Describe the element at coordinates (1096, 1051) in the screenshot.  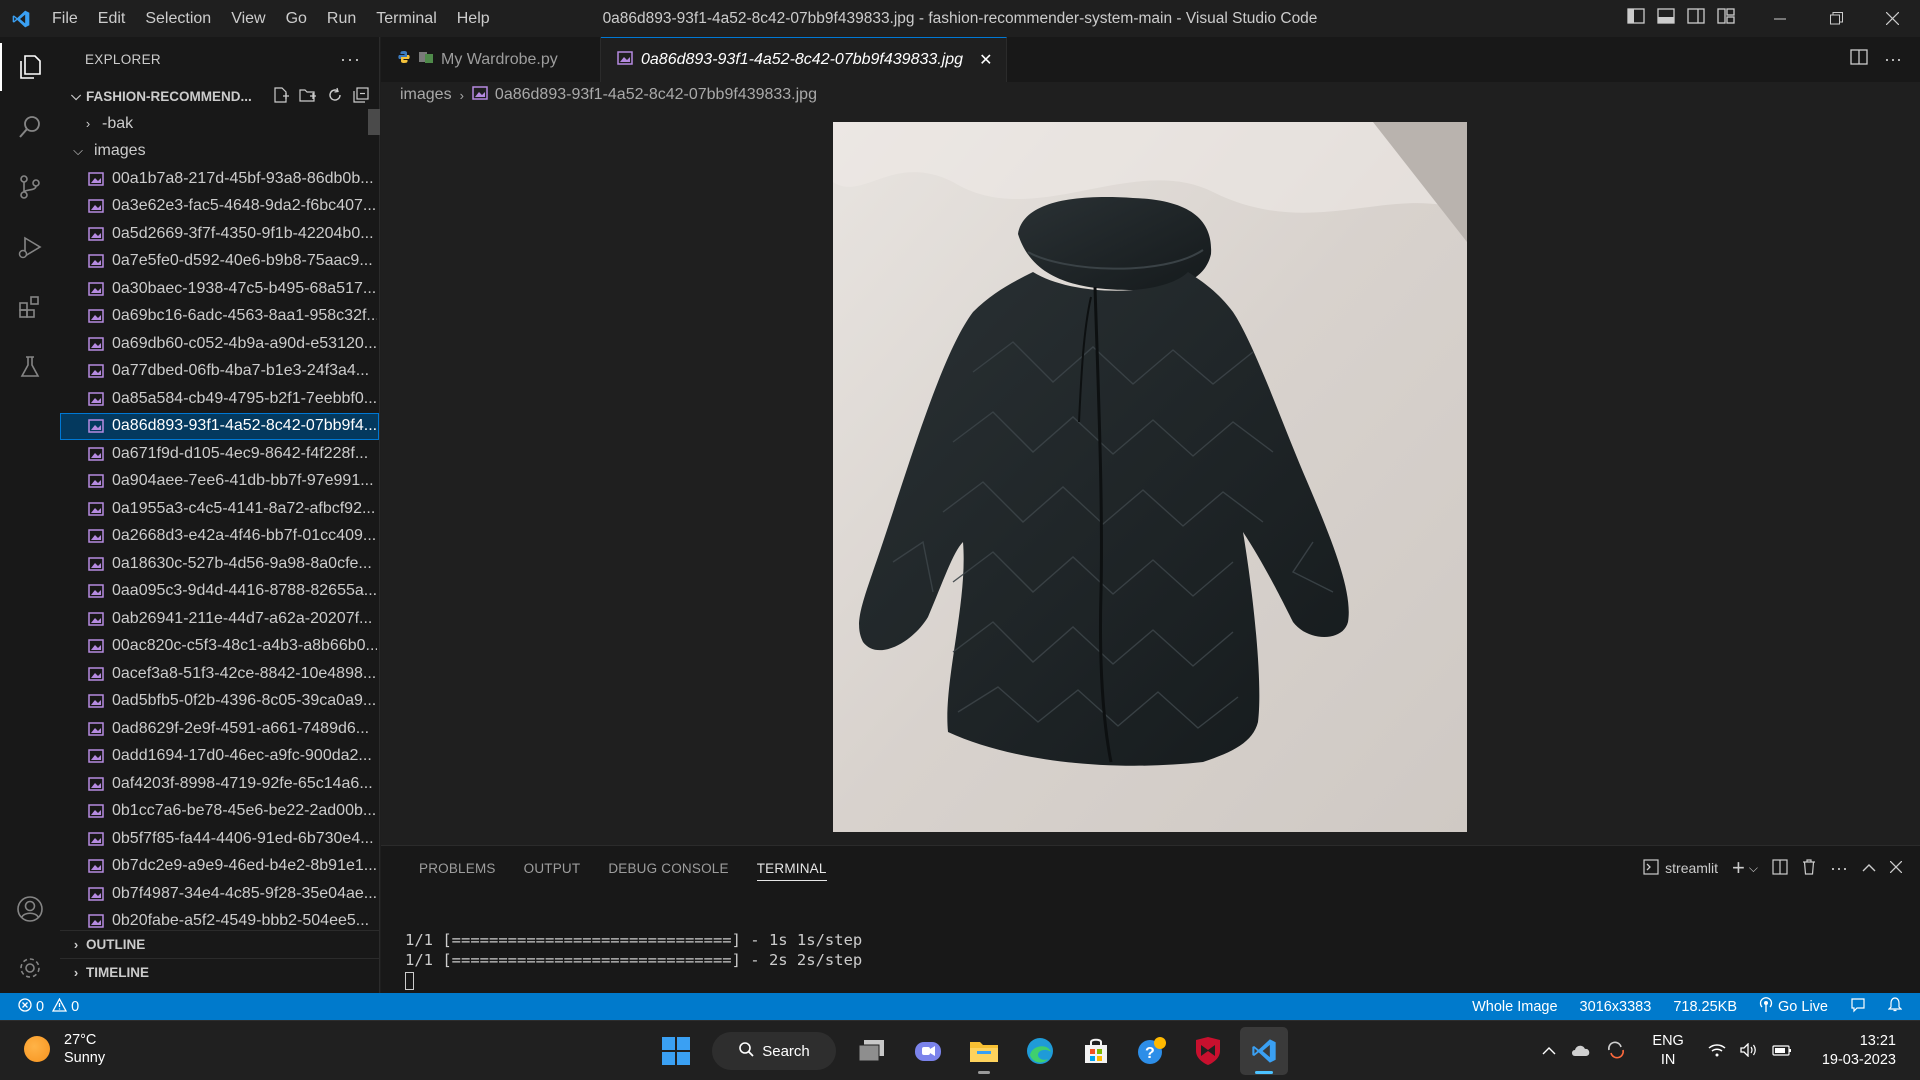
I see `microsoft-store-icon` at that location.